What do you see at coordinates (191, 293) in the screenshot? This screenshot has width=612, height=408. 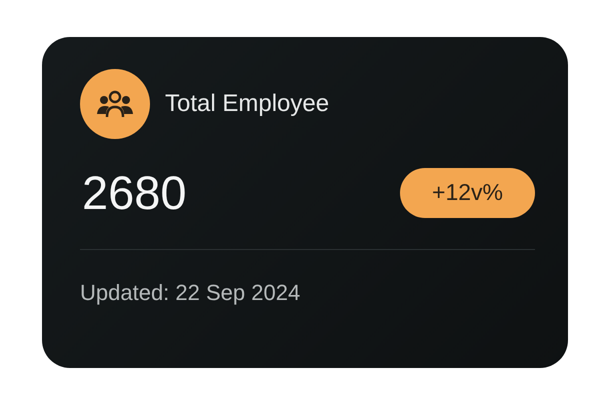 I see `updated-date: Updated: 22 Sep 2024` at bounding box center [191, 293].